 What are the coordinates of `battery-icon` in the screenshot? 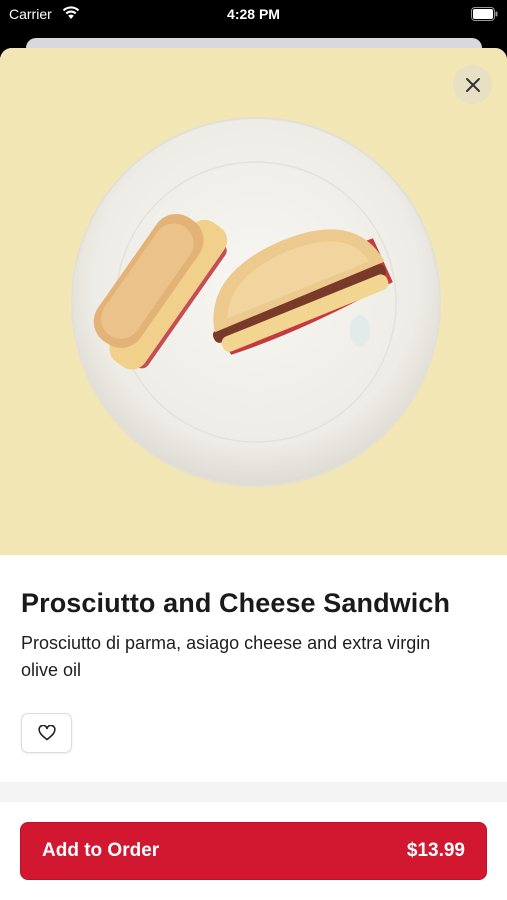 It's located at (484, 14).